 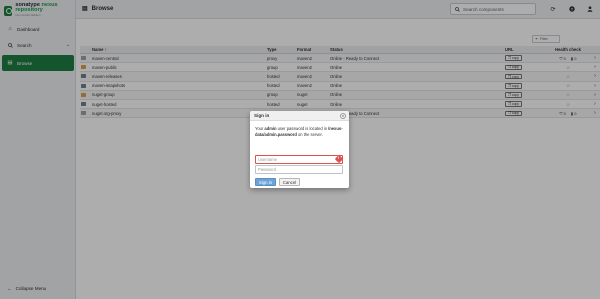 I want to click on message-text: user password is located in, so click(x=302, y=128).